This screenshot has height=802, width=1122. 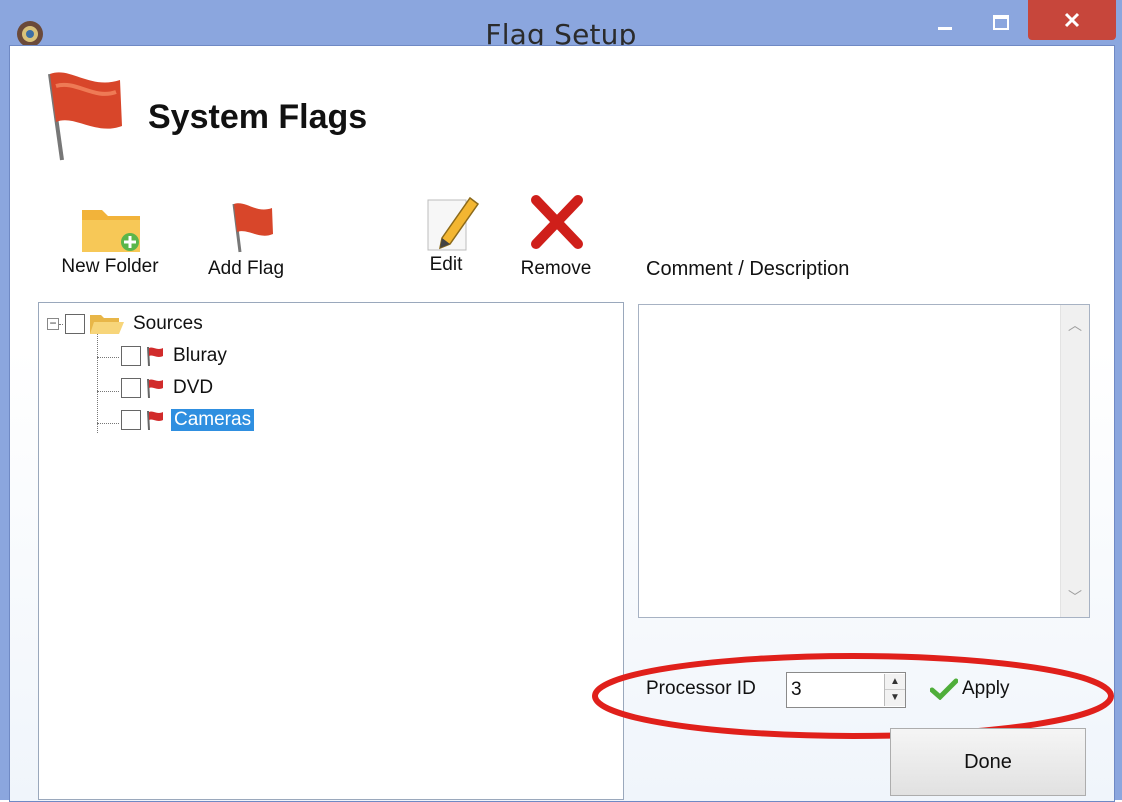 What do you see at coordinates (1074, 461) in the screenshot?
I see `vertical-scrollbar: ︿ ﹀` at bounding box center [1074, 461].